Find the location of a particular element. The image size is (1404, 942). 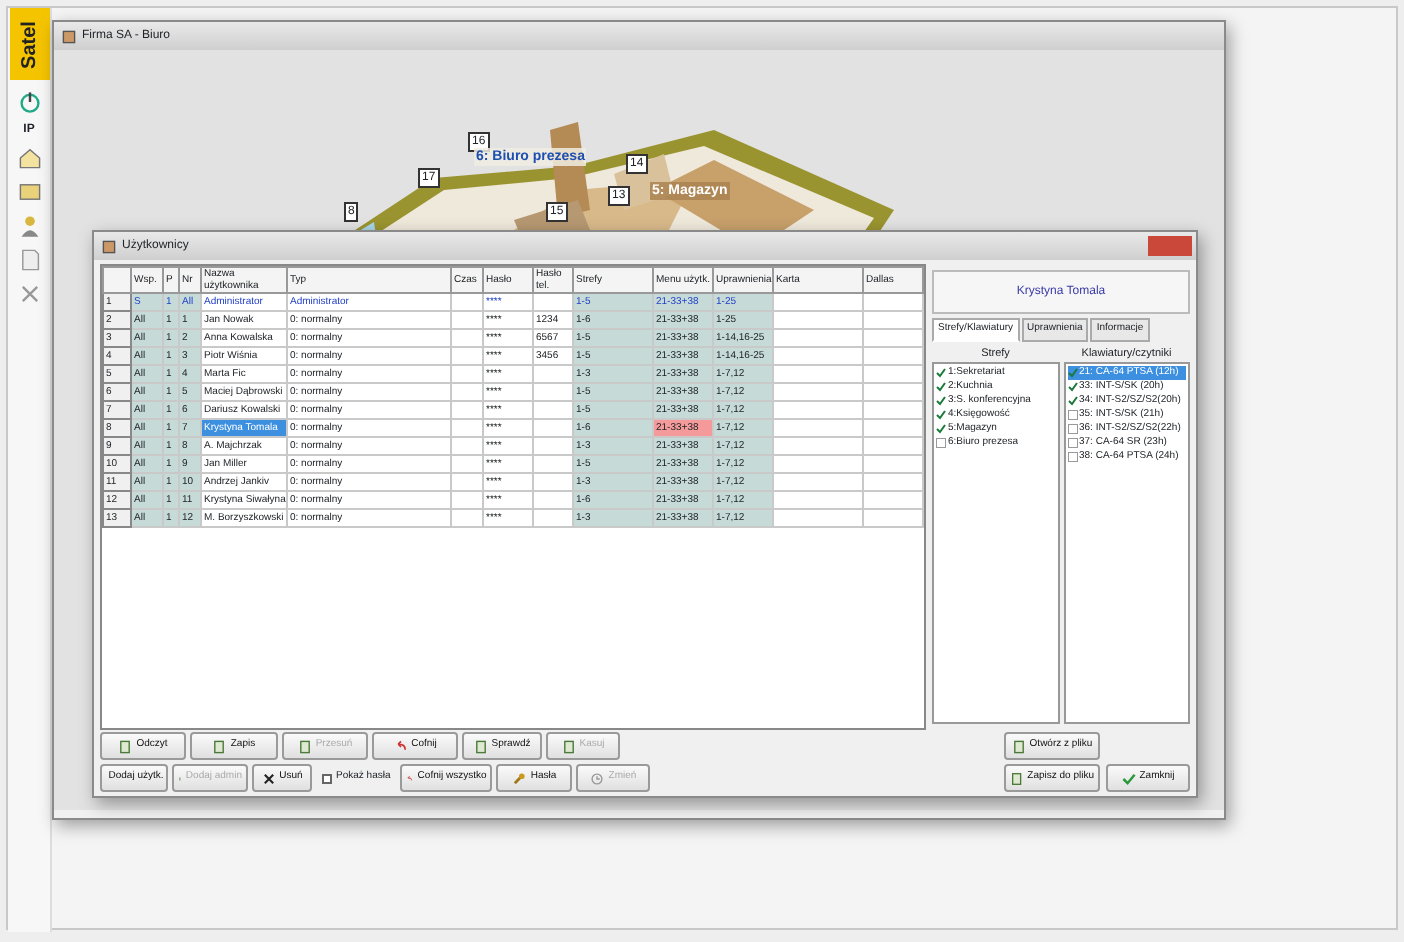

logo: Satel is located at coordinates (29, 44).